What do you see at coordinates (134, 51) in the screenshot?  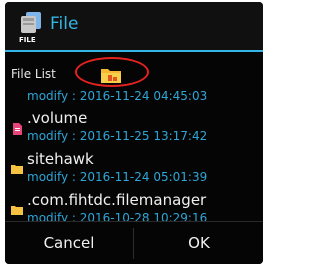 I see `title-divider` at bounding box center [134, 51].